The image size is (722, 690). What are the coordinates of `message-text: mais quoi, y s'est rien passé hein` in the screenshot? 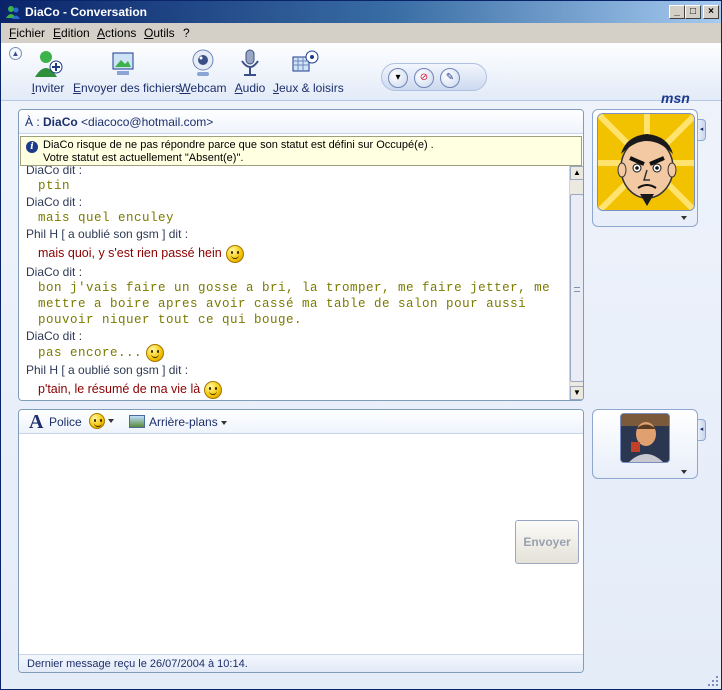 It's located at (300, 253).